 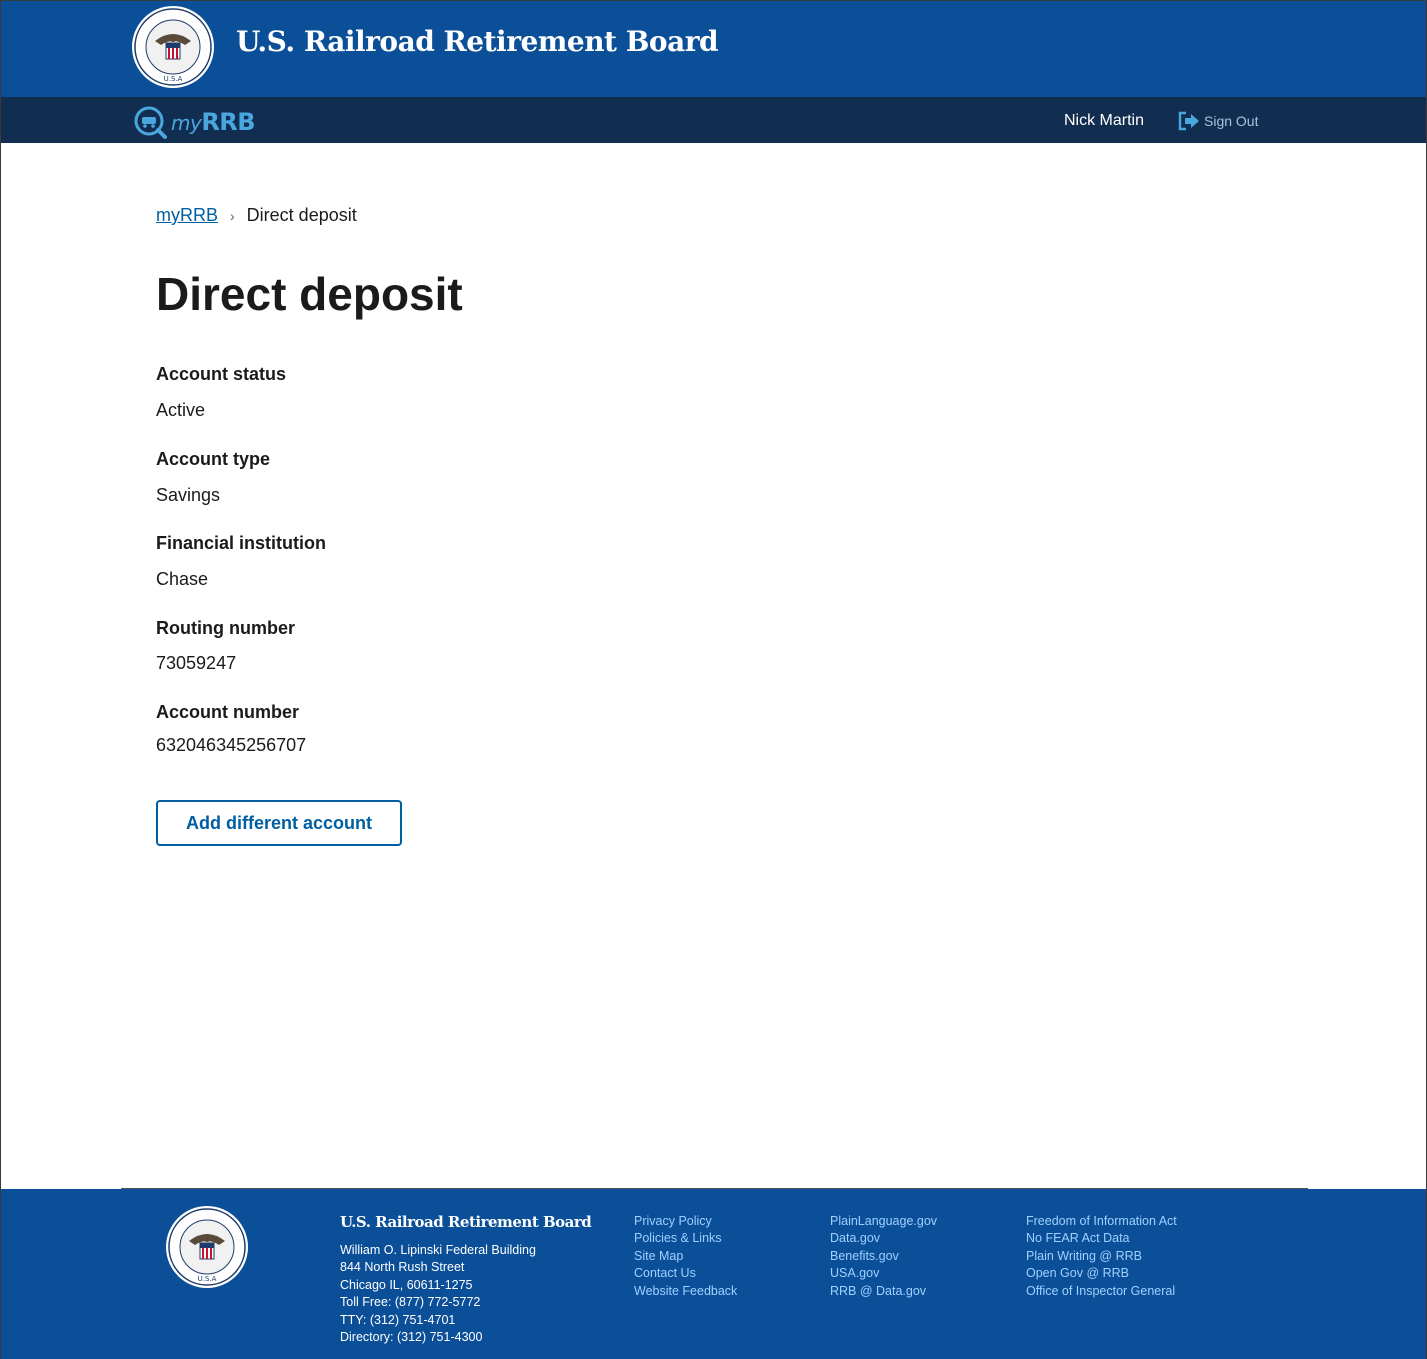 I want to click on footer-link-contact-us: Contact Us, so click(x=685, y=1273).